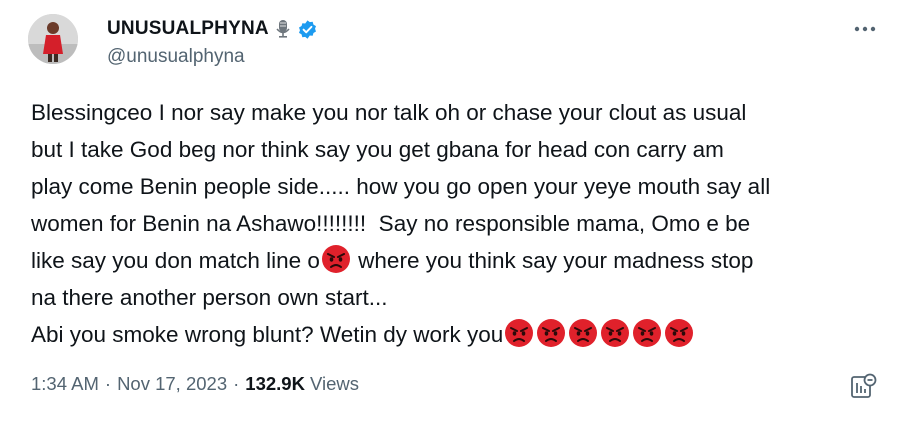 Image resolution: width=904 pixels, height=427 pixels. I want to click on more-options-button, so click(865, 29).